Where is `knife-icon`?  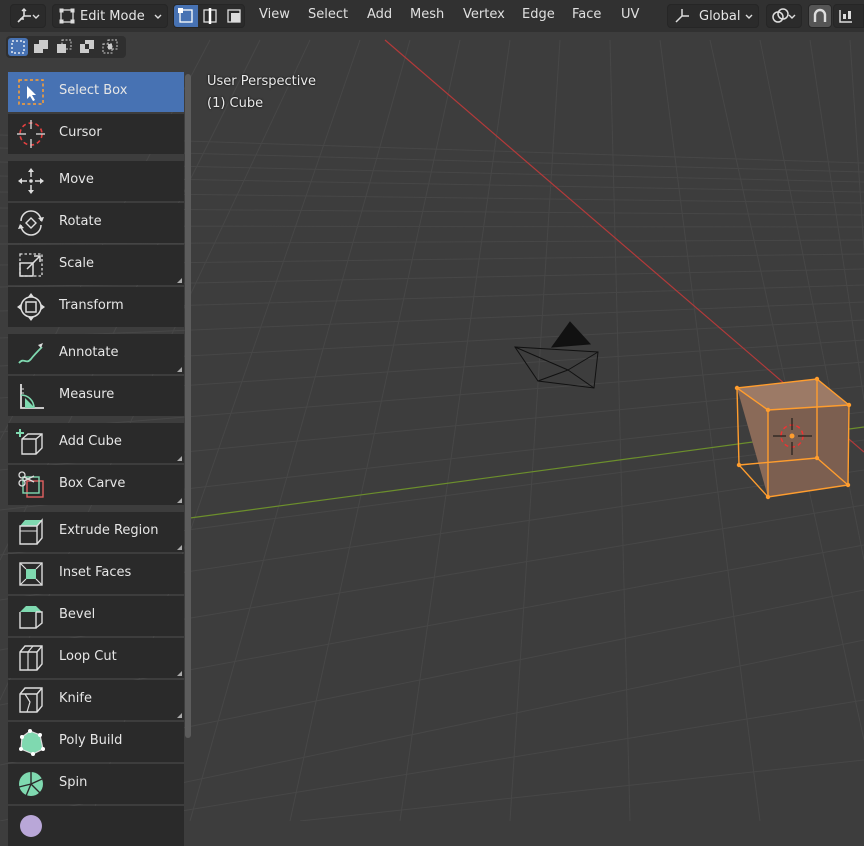
knife-icon is located at coordinates (31, 700).